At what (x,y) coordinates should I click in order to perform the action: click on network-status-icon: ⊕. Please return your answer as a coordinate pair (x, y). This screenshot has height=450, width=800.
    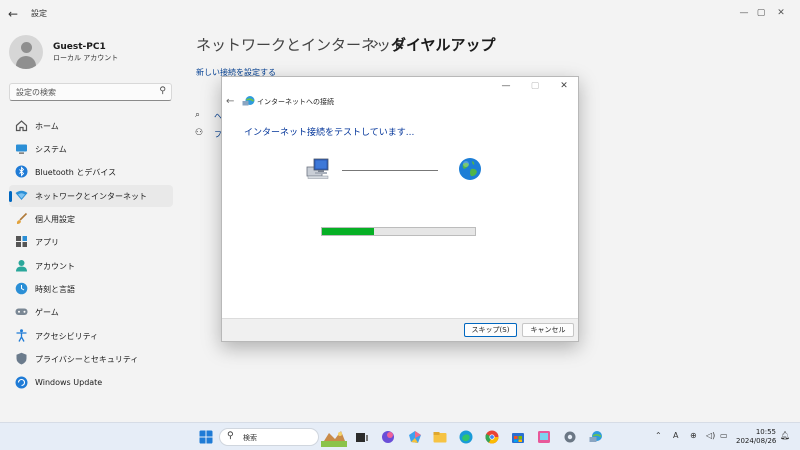
    Looking at the image, I should click on (693, 435).